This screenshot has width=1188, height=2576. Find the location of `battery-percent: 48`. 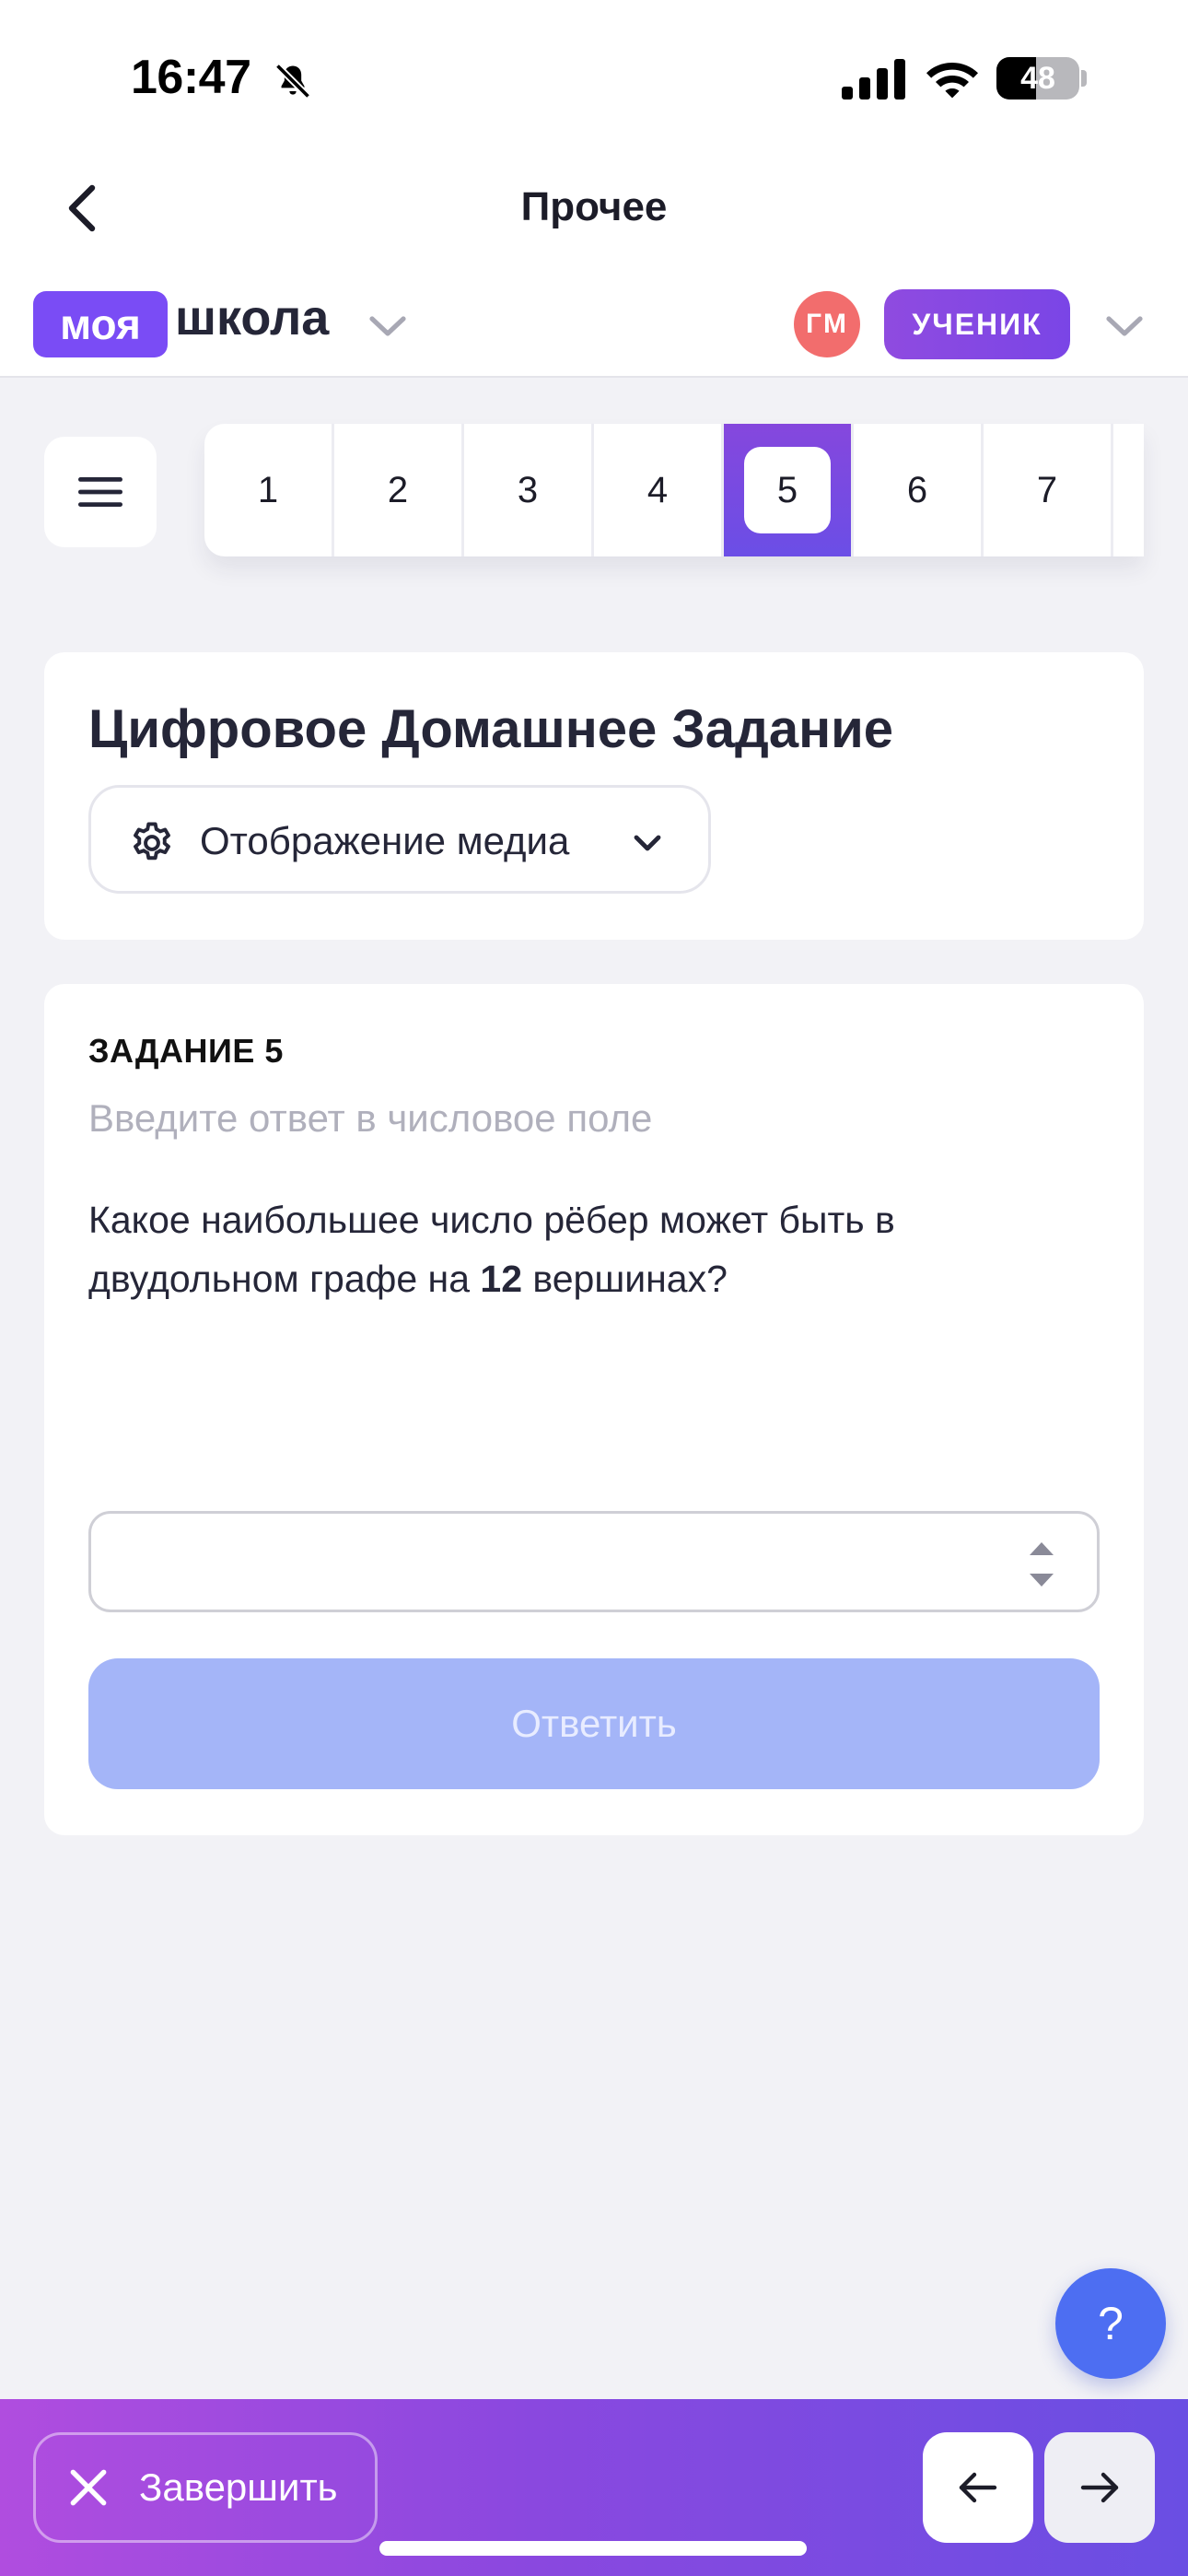

battery-percent: 48 is located at coordinates (1037, 78).